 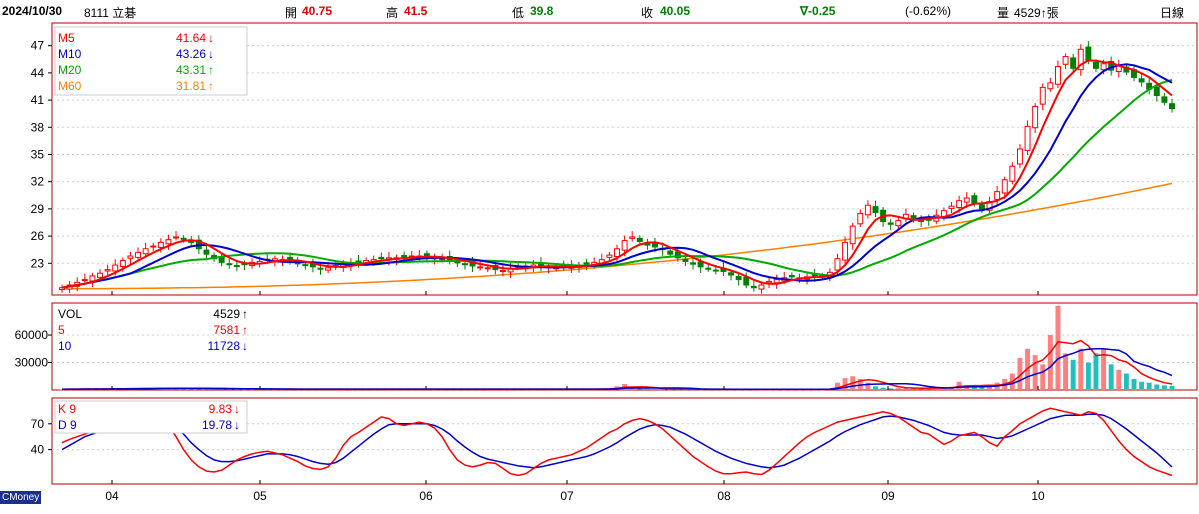 I want to click on month-label: 07, so click(x=567, y=496).